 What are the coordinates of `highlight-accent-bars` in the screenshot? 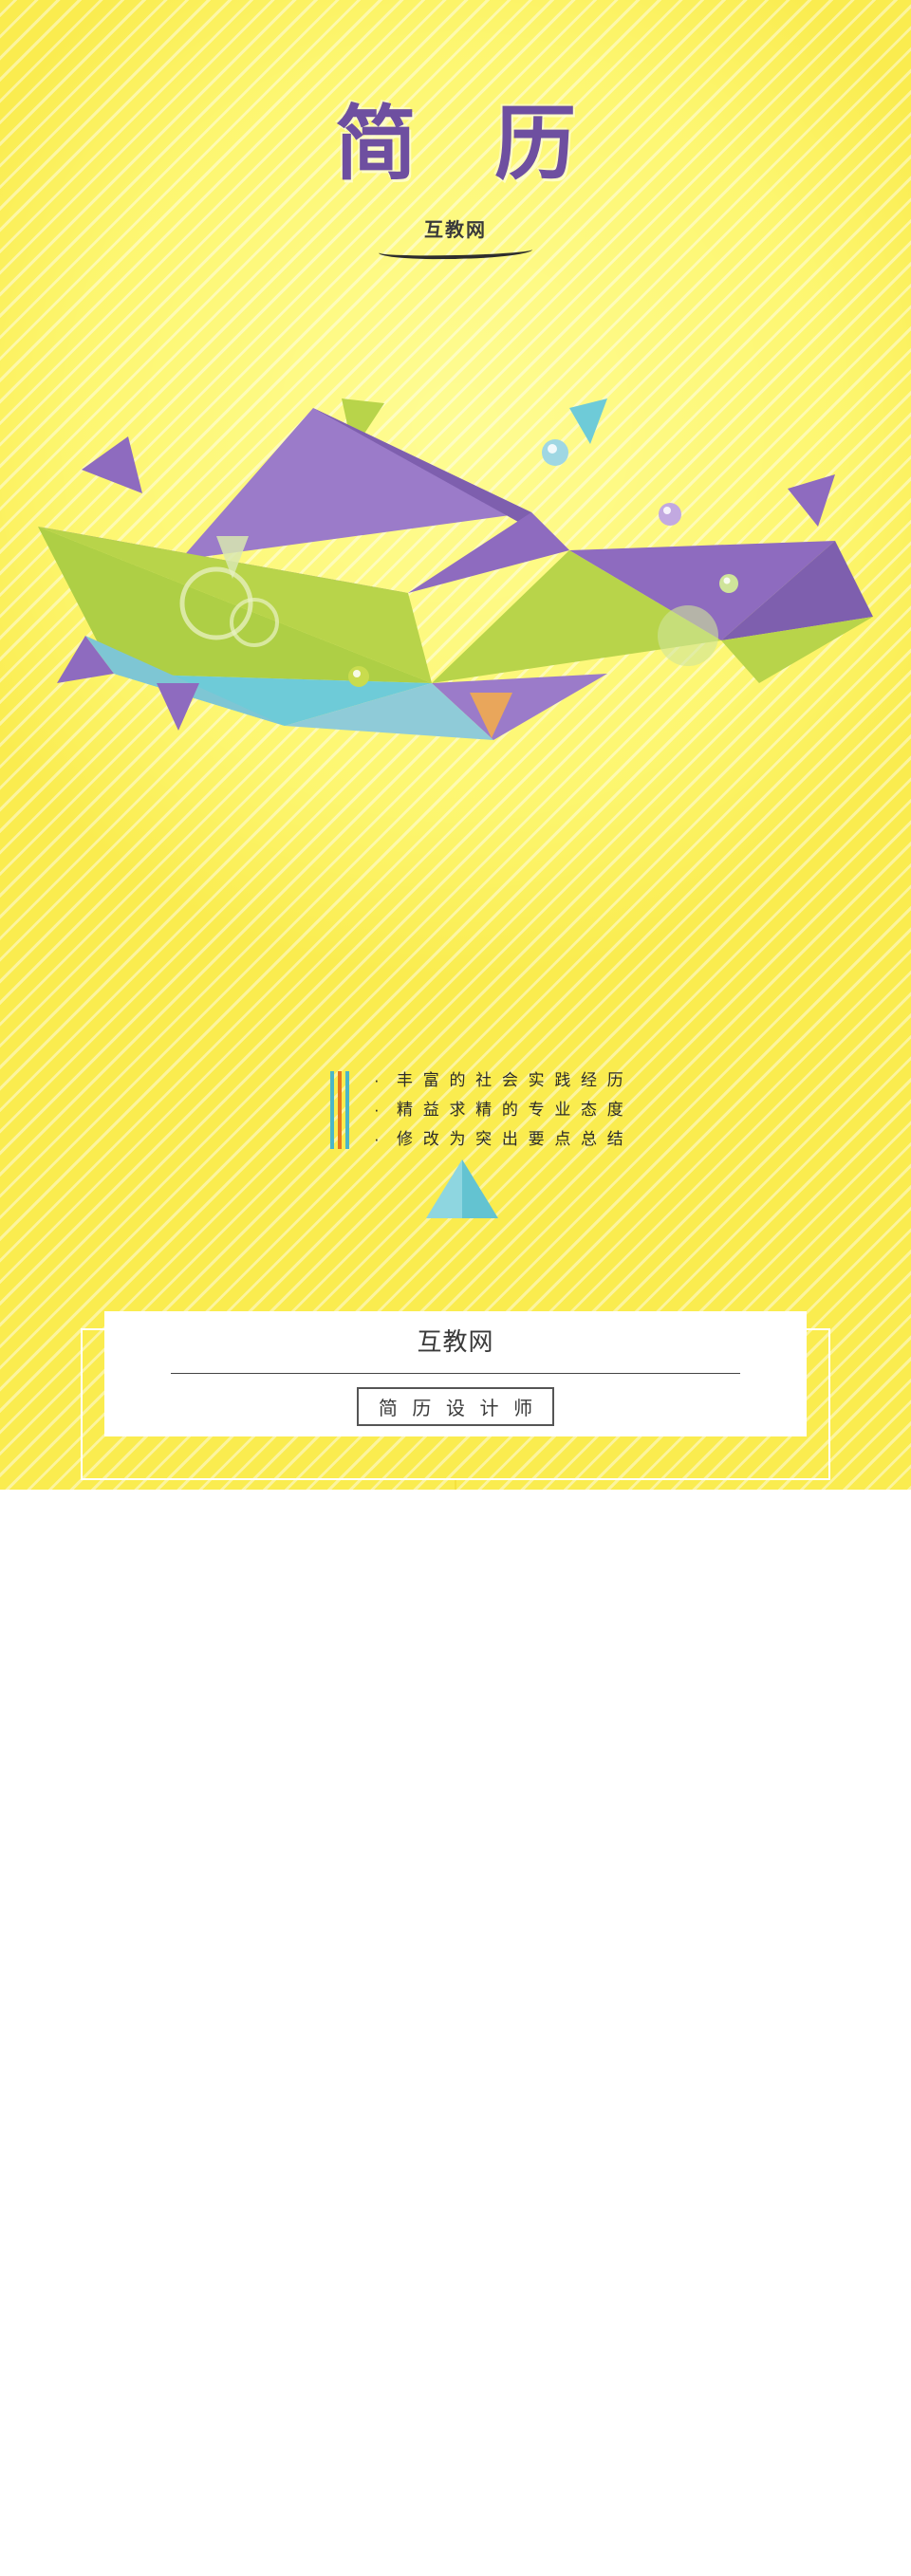 It's located at (339, 1110).